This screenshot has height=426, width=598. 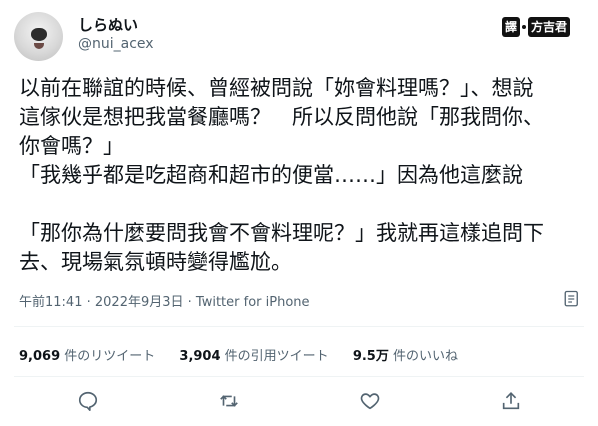 What do you see at coordinates (116, 44) in the screenshot?
I see `user-handle: @nui_acex` at bounding box center [116, 44].